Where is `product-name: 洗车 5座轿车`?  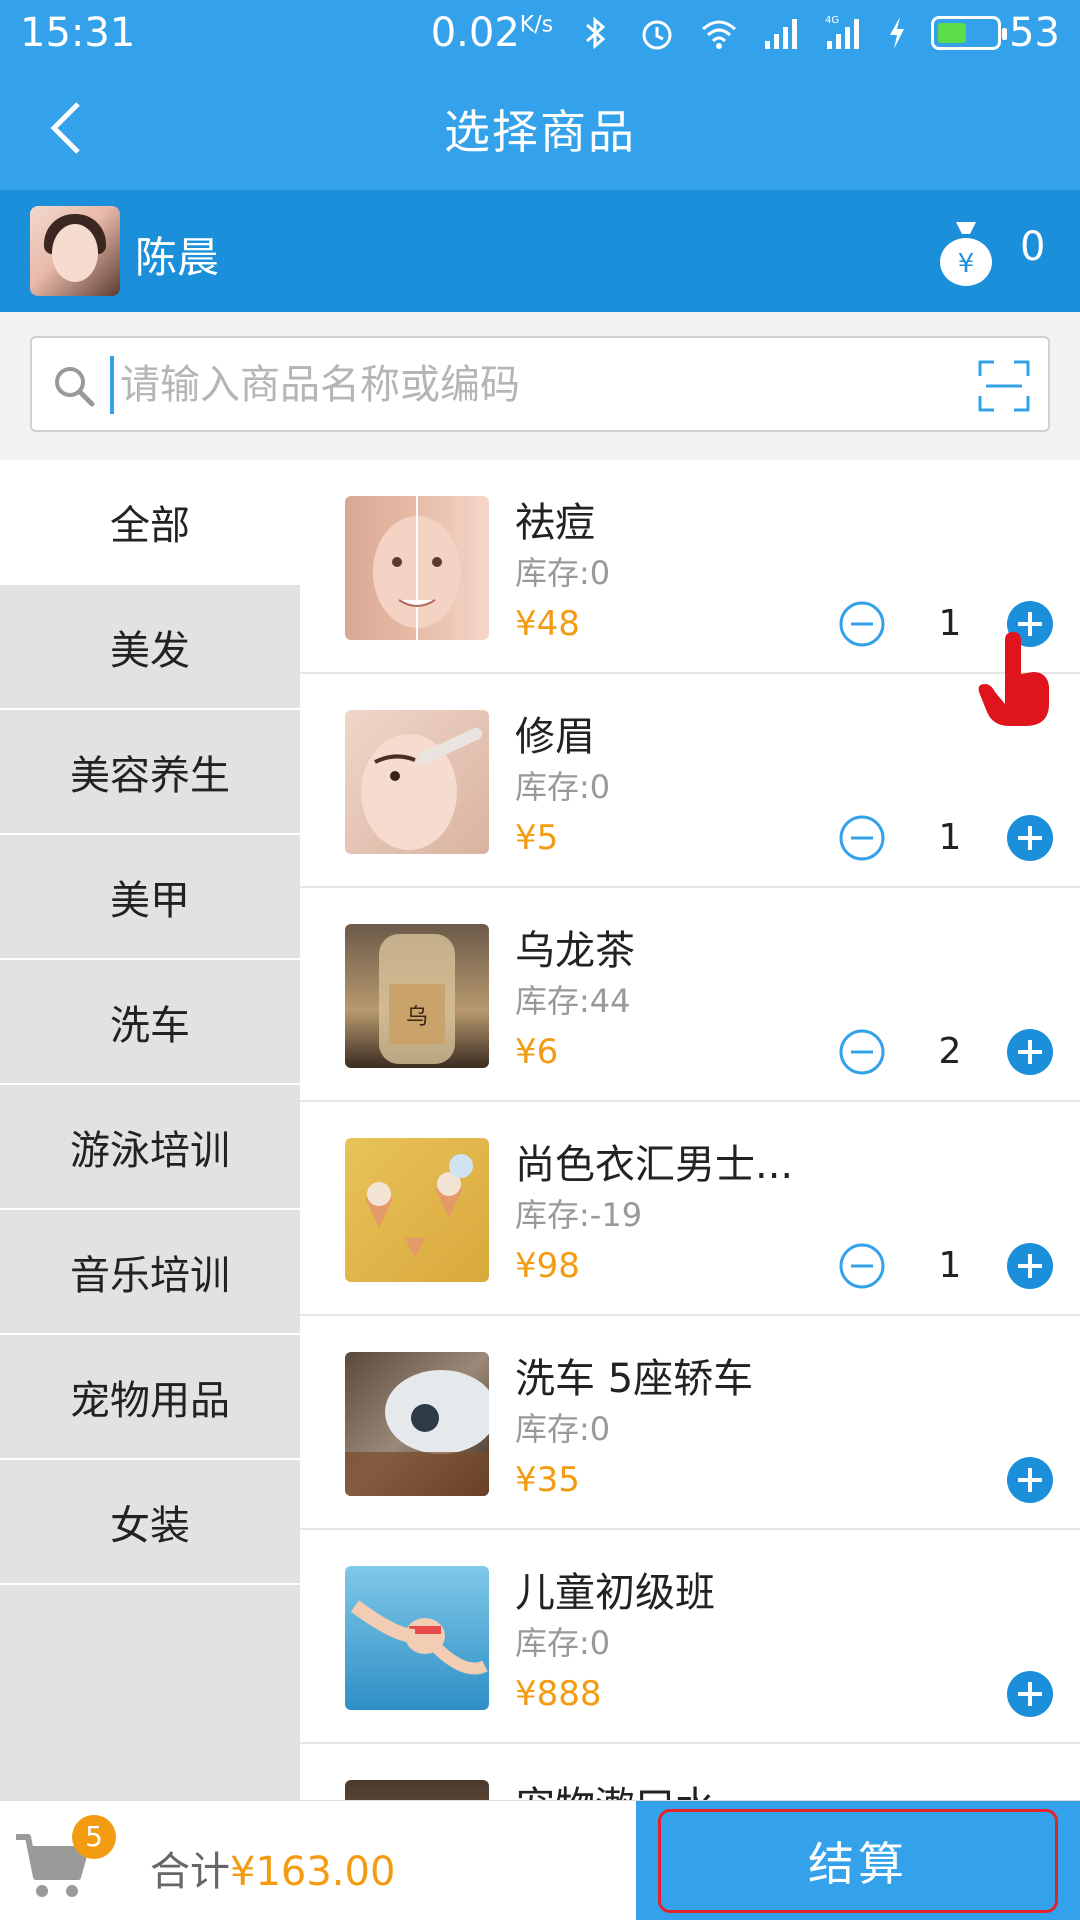 product-name: 洗车 5座轿车 is located at coordinates (634, 1379).